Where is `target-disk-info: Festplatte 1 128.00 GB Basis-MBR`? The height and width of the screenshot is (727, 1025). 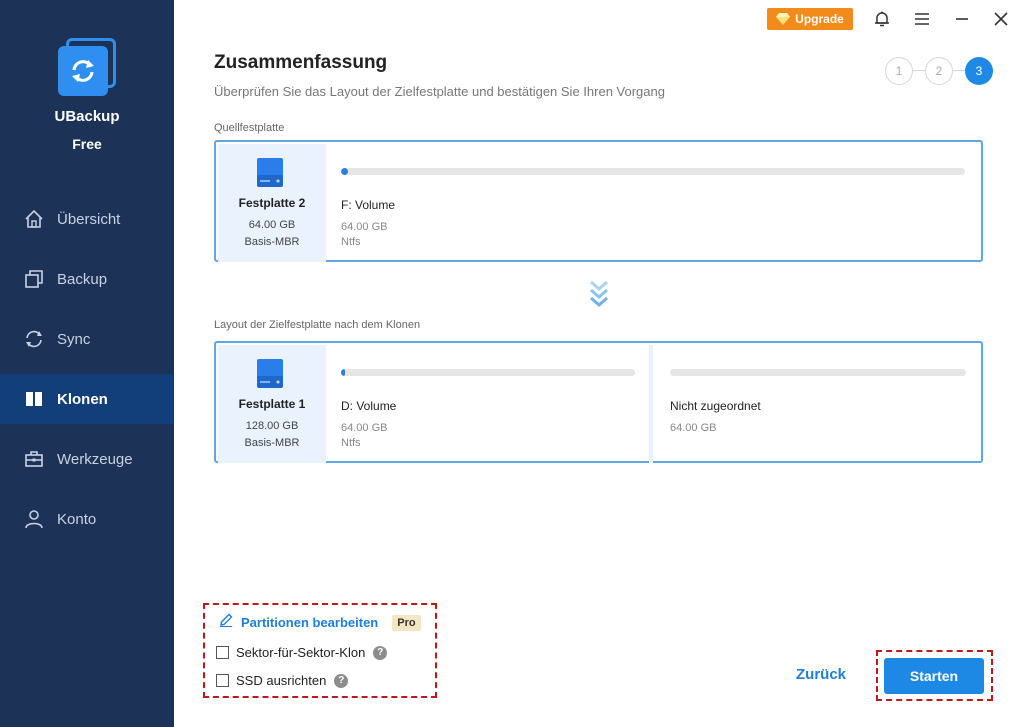 target-disk-info: Festplatte 1 128.00 GB Basis-MBR is located at coordinates (272, 404).